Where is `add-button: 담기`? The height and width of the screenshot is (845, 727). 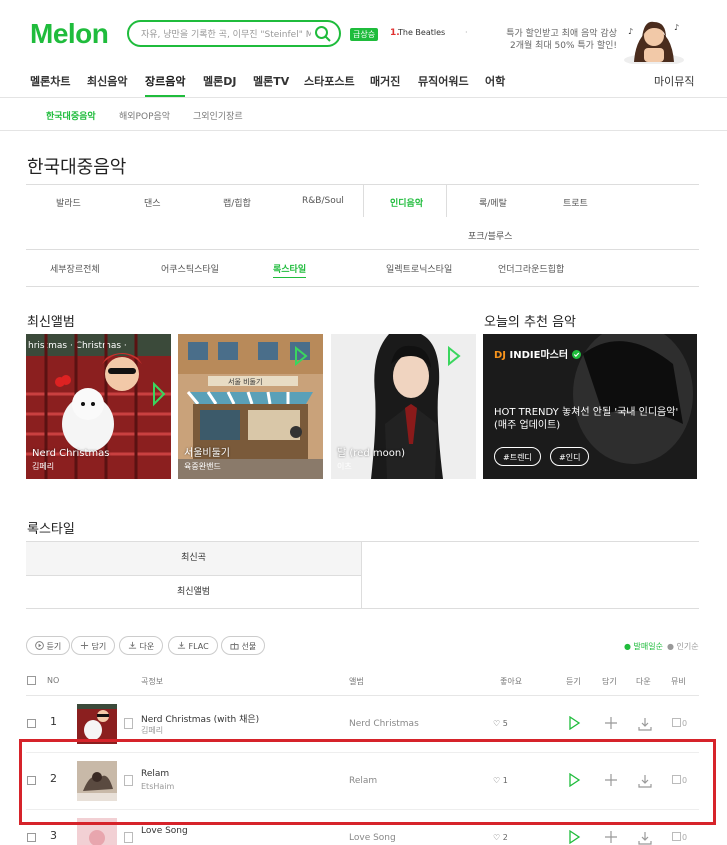
add-button: 담기 is located at coordinates (93, 645).